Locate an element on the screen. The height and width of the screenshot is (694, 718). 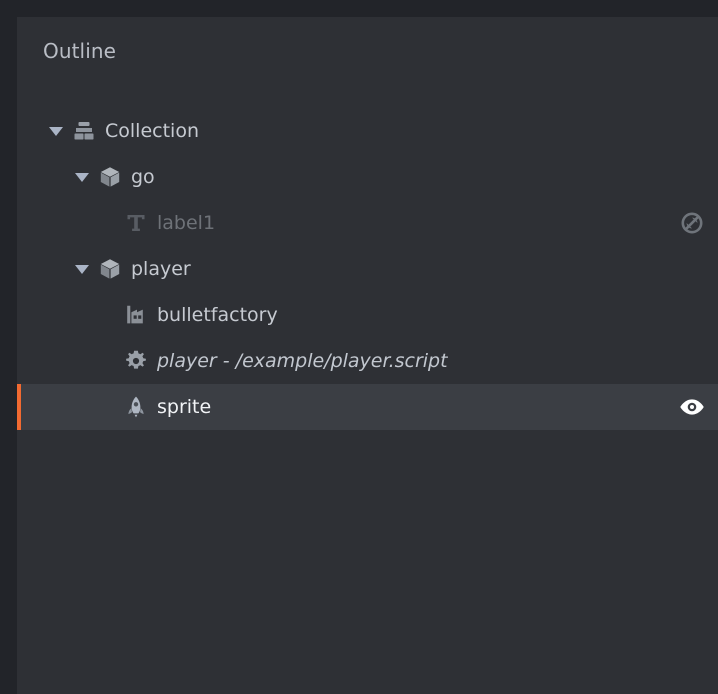
tree-row-content: player - /example/player.script is located at coordinates (367, 361).